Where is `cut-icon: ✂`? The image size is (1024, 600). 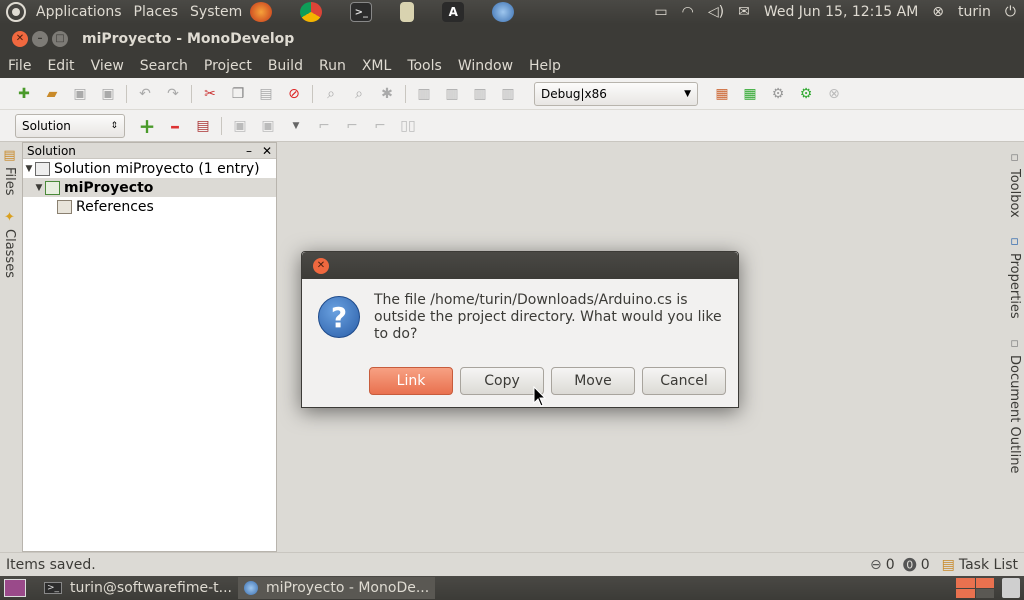 cut-icon: ✂ is located at coordinates (210, 94).